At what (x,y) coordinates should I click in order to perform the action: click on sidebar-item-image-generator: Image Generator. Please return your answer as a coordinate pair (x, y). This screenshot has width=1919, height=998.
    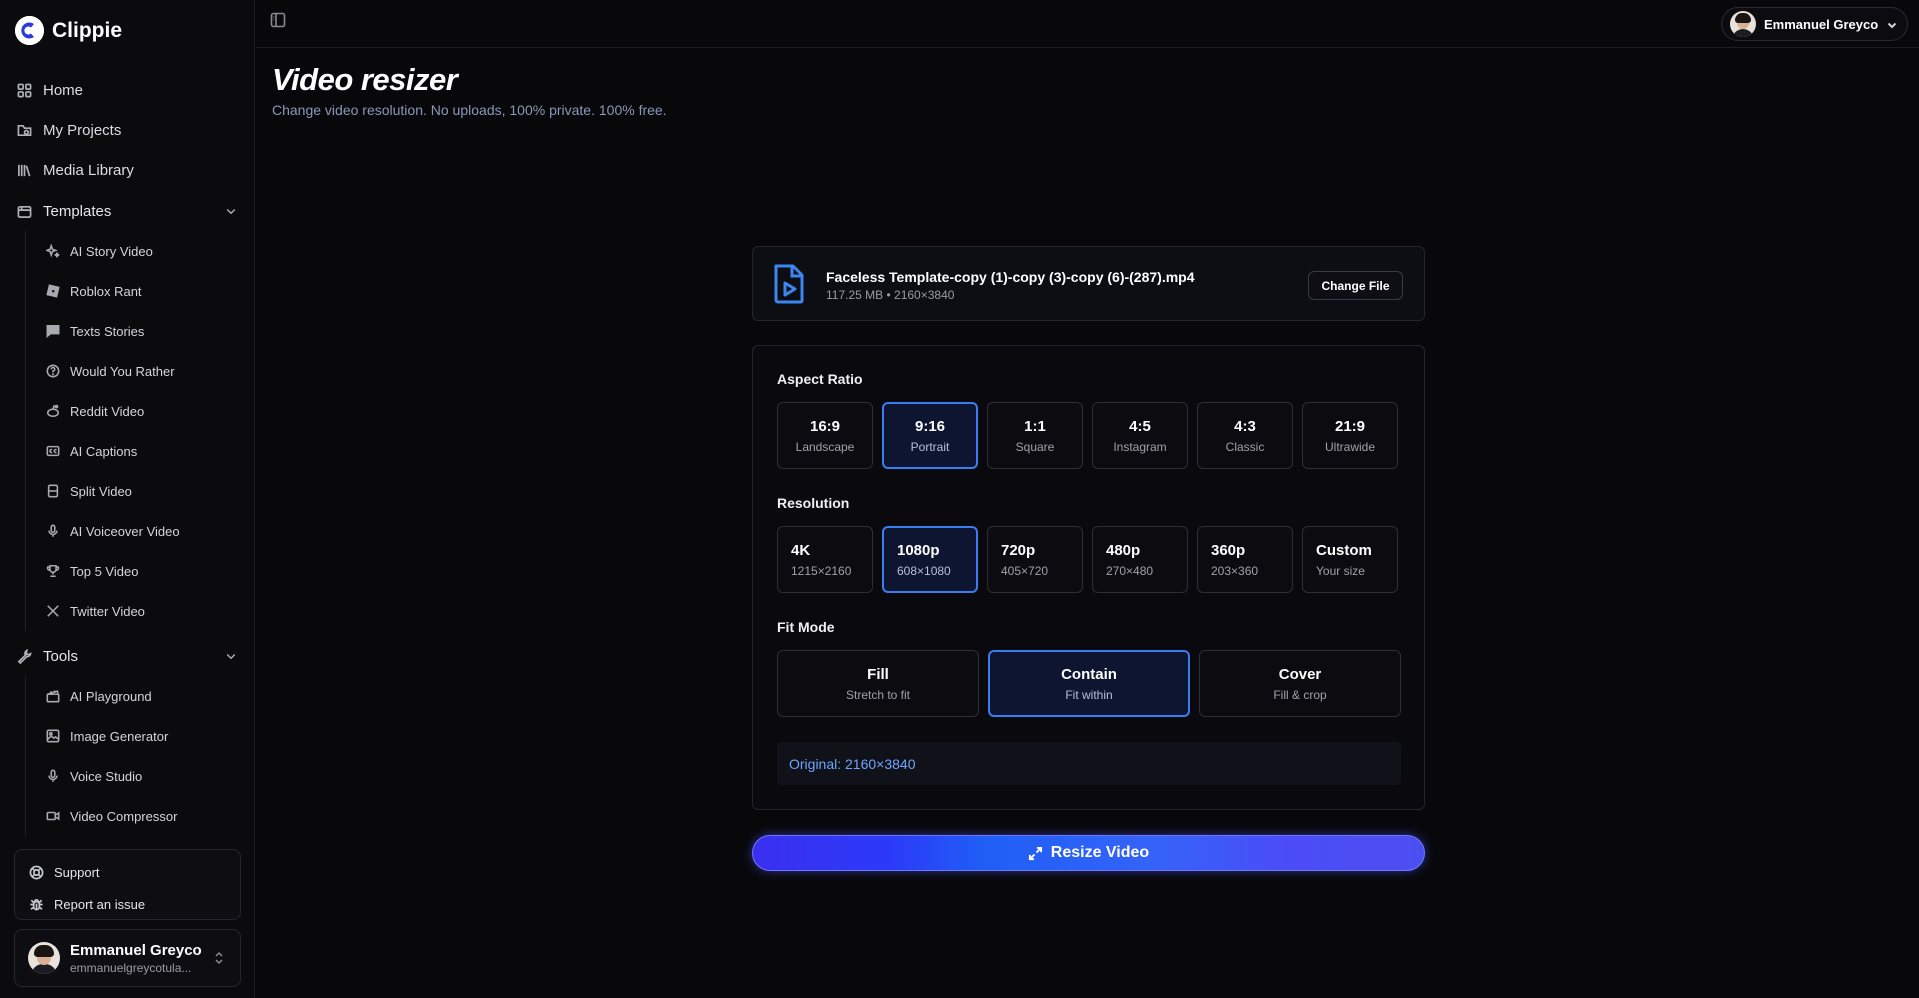
    Looking at the image, I should click on (140, 736).